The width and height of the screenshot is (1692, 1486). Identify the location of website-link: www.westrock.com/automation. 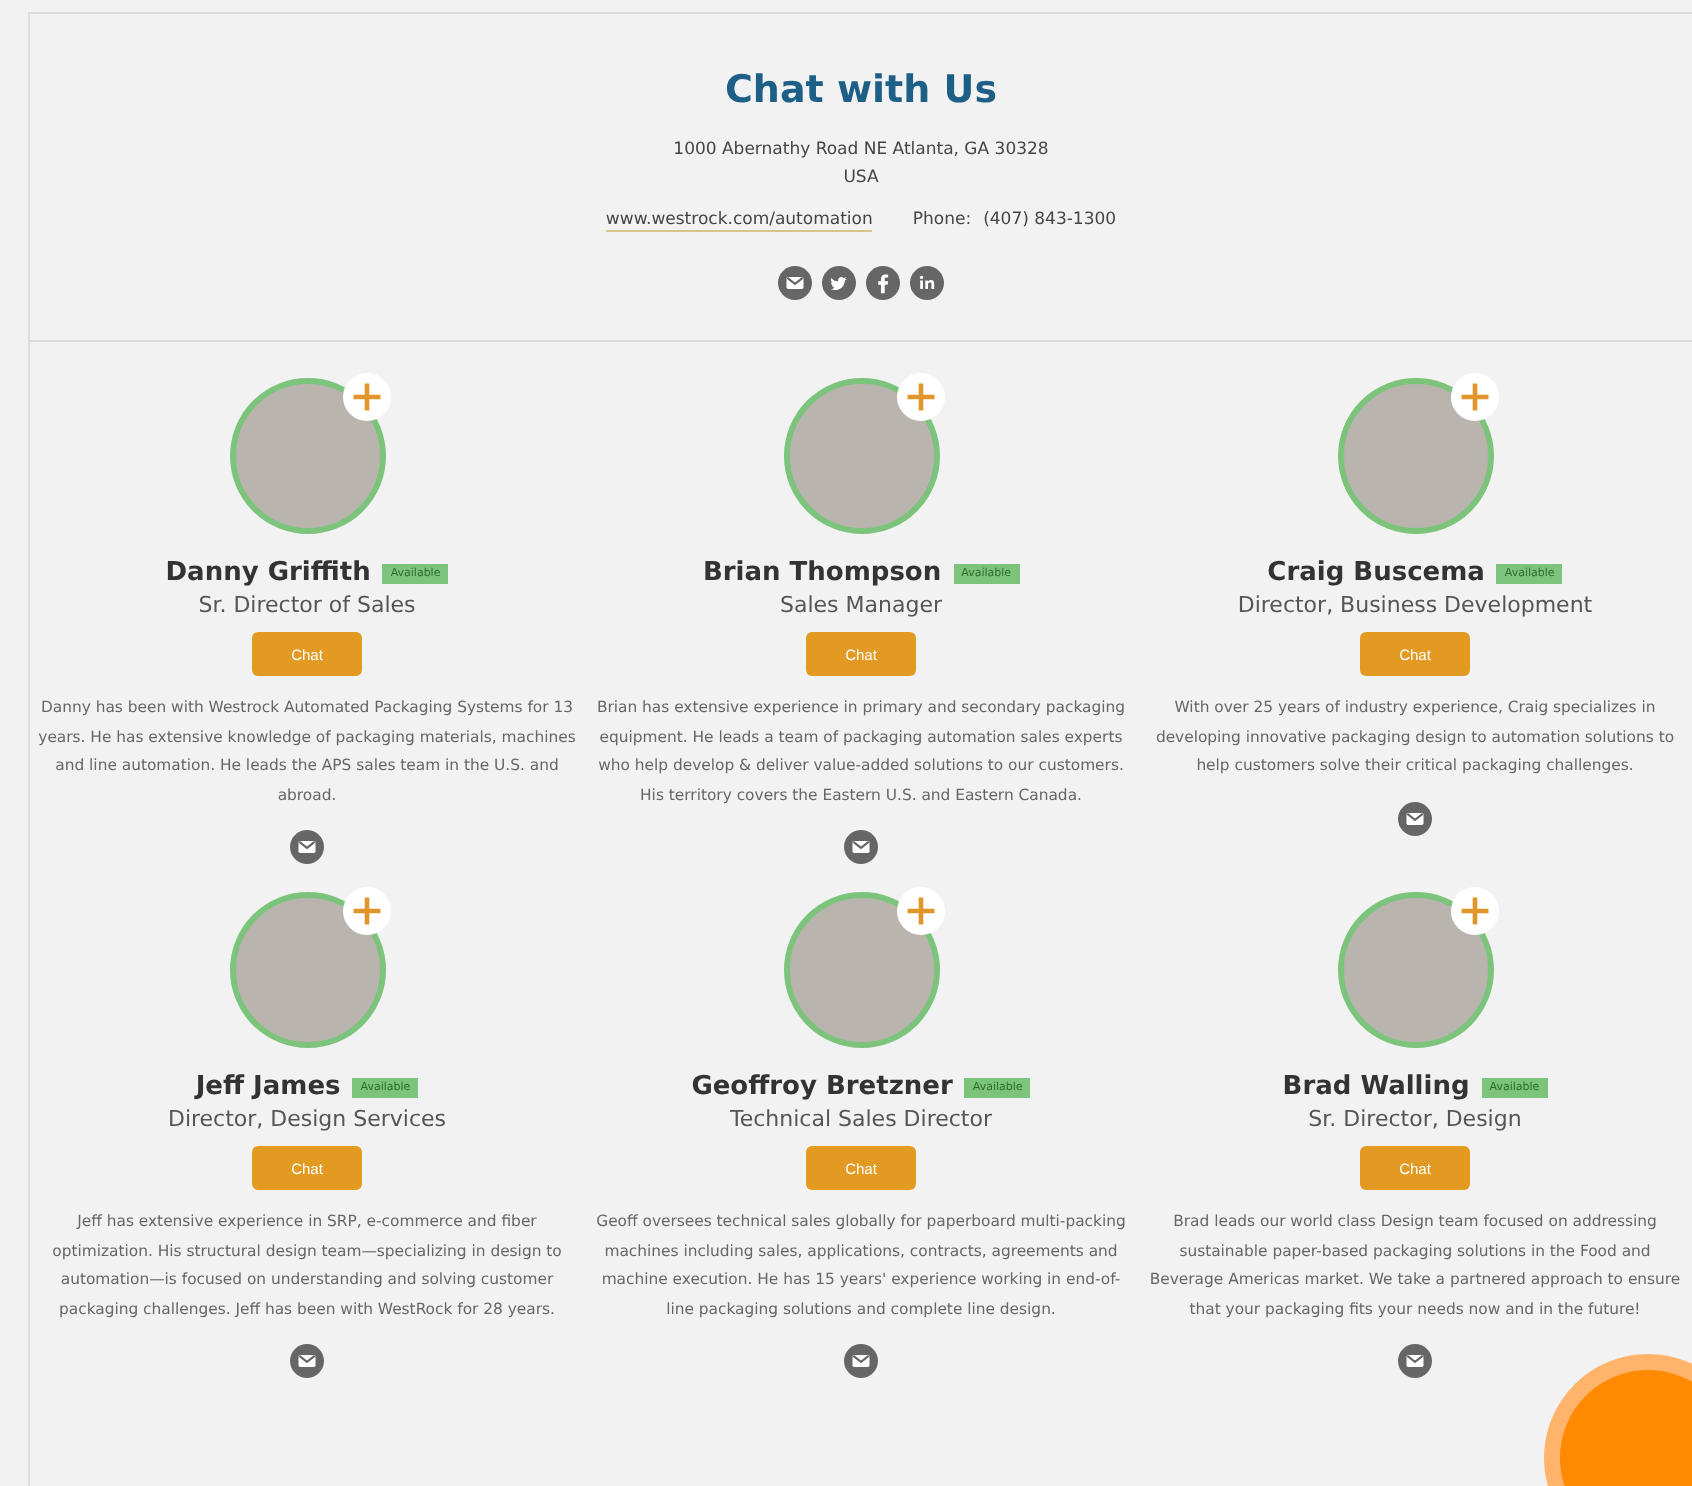
(739, 221).